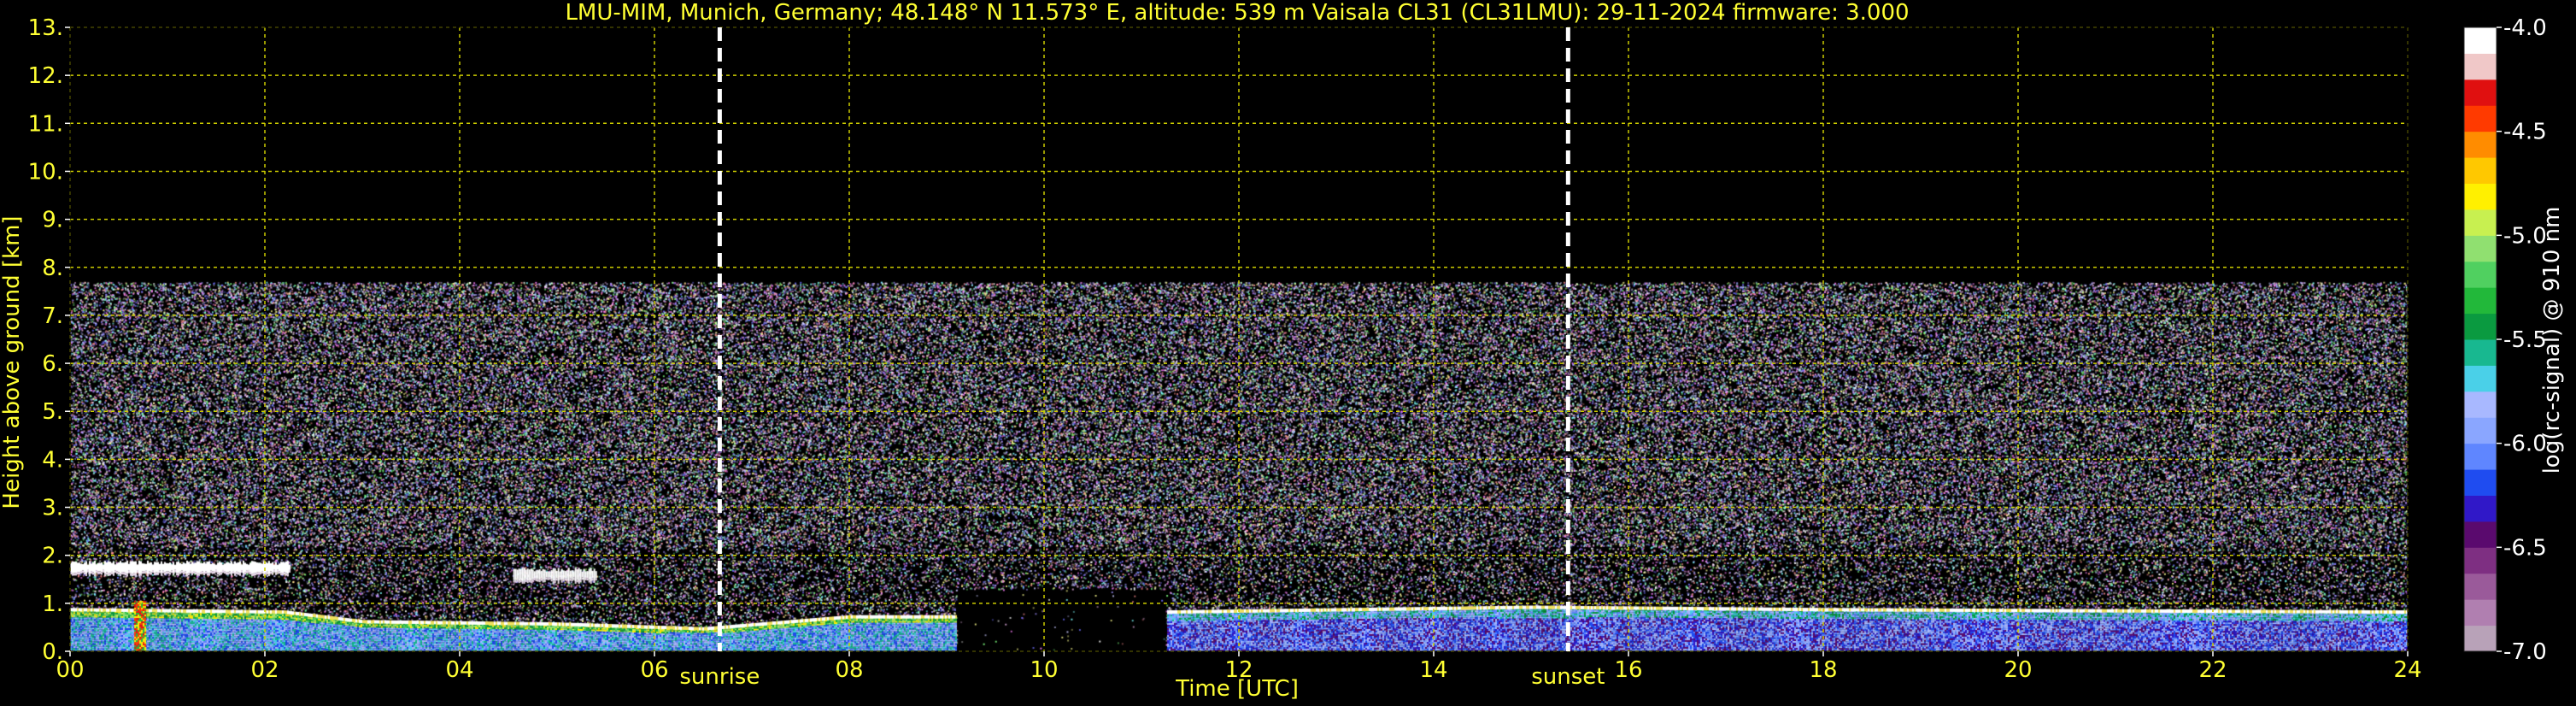 Image resolution: width=2576 pixels, height=706 pixels. What do you see at coordinates (12, 362) in the screenshot?
I see `y-axis-label: Height above ground [km]` at bounding box center [12, 362].